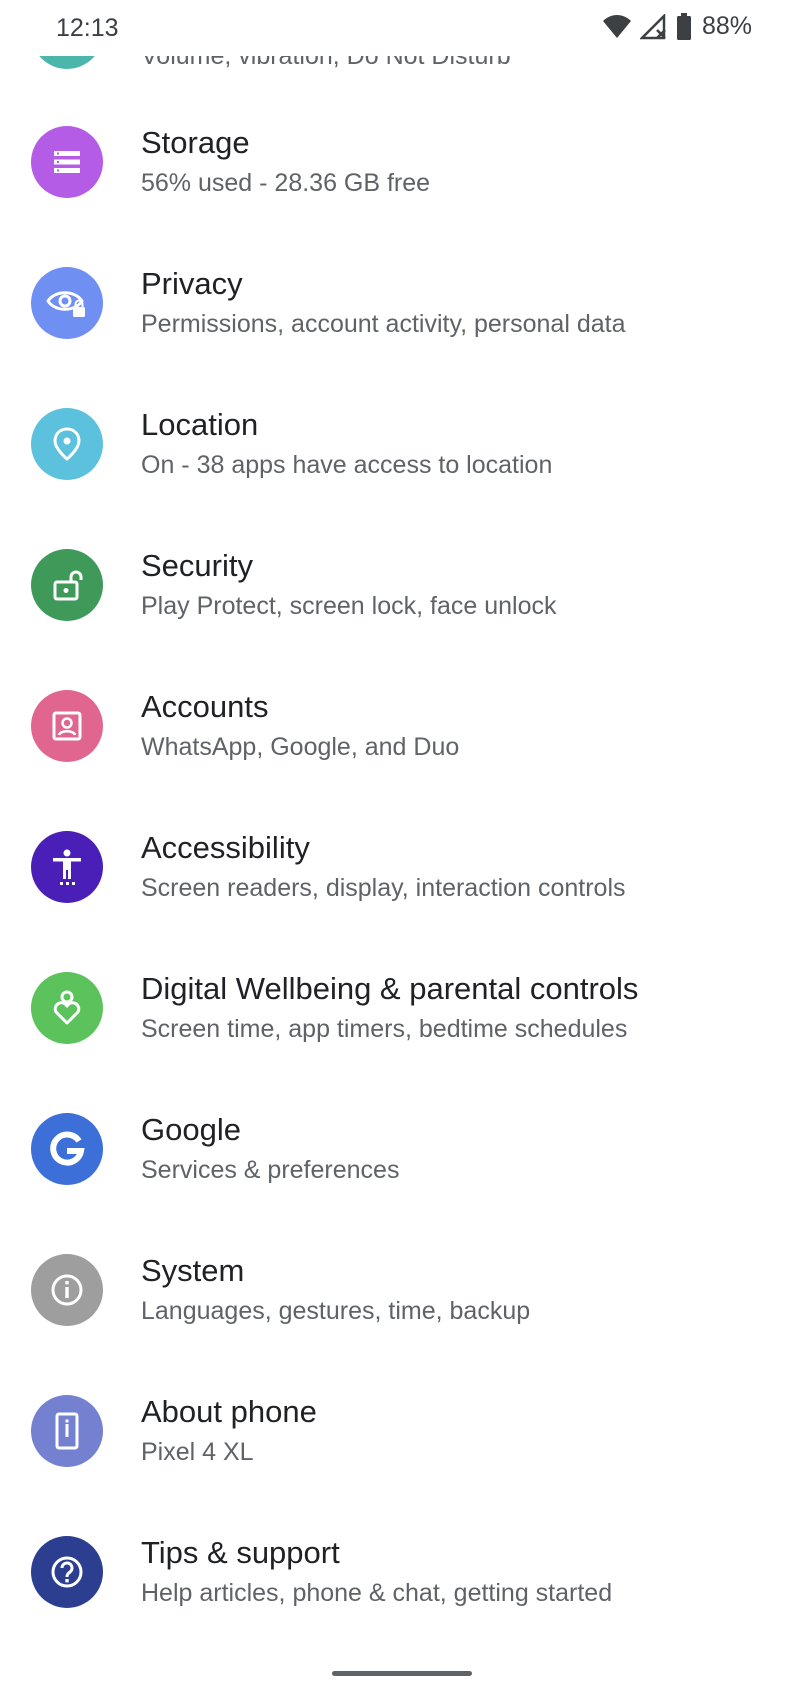 This screenshot has height=1689, width=800. What do you see at coordinates (400, 1288) in the screenshot?
I see `settings-item-system: System Languages, gestures, time, backup` at bounding box center [400, 1288].